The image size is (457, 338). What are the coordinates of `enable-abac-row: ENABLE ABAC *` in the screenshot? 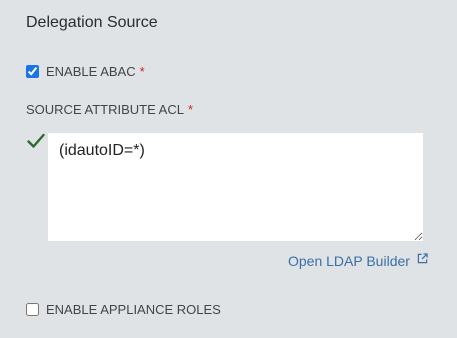 It's located at (85, 71).